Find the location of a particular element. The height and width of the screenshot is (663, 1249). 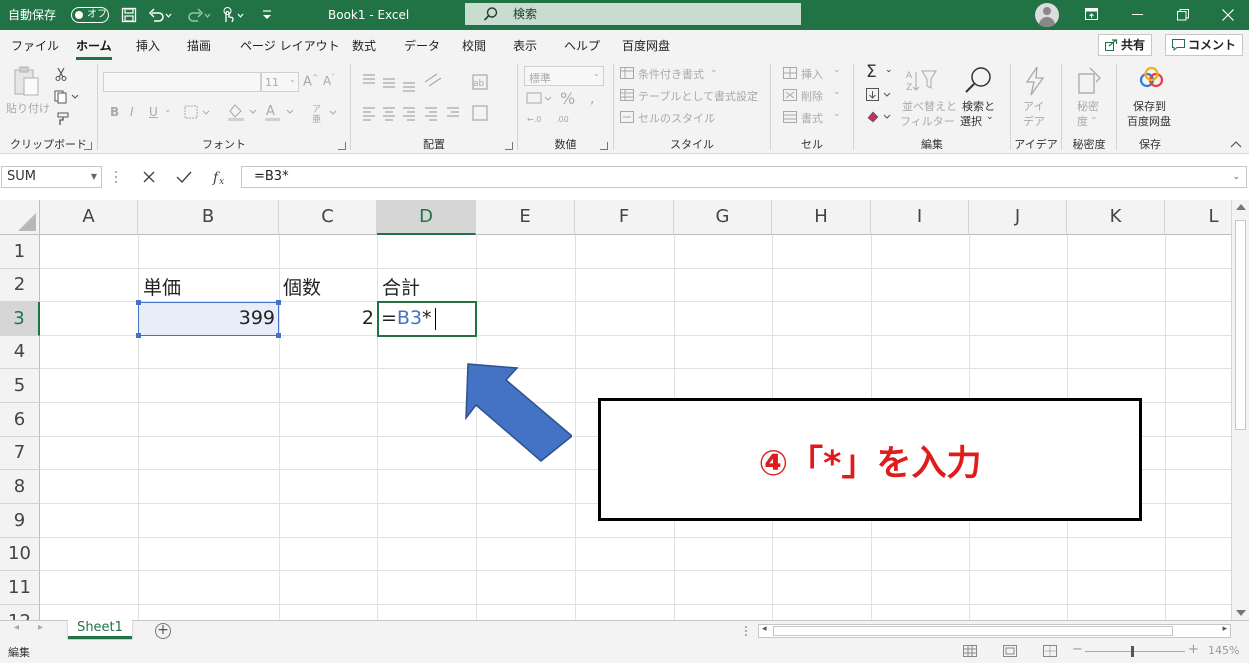

tab-formulas: 数式 is located at coordinates (364, 45).